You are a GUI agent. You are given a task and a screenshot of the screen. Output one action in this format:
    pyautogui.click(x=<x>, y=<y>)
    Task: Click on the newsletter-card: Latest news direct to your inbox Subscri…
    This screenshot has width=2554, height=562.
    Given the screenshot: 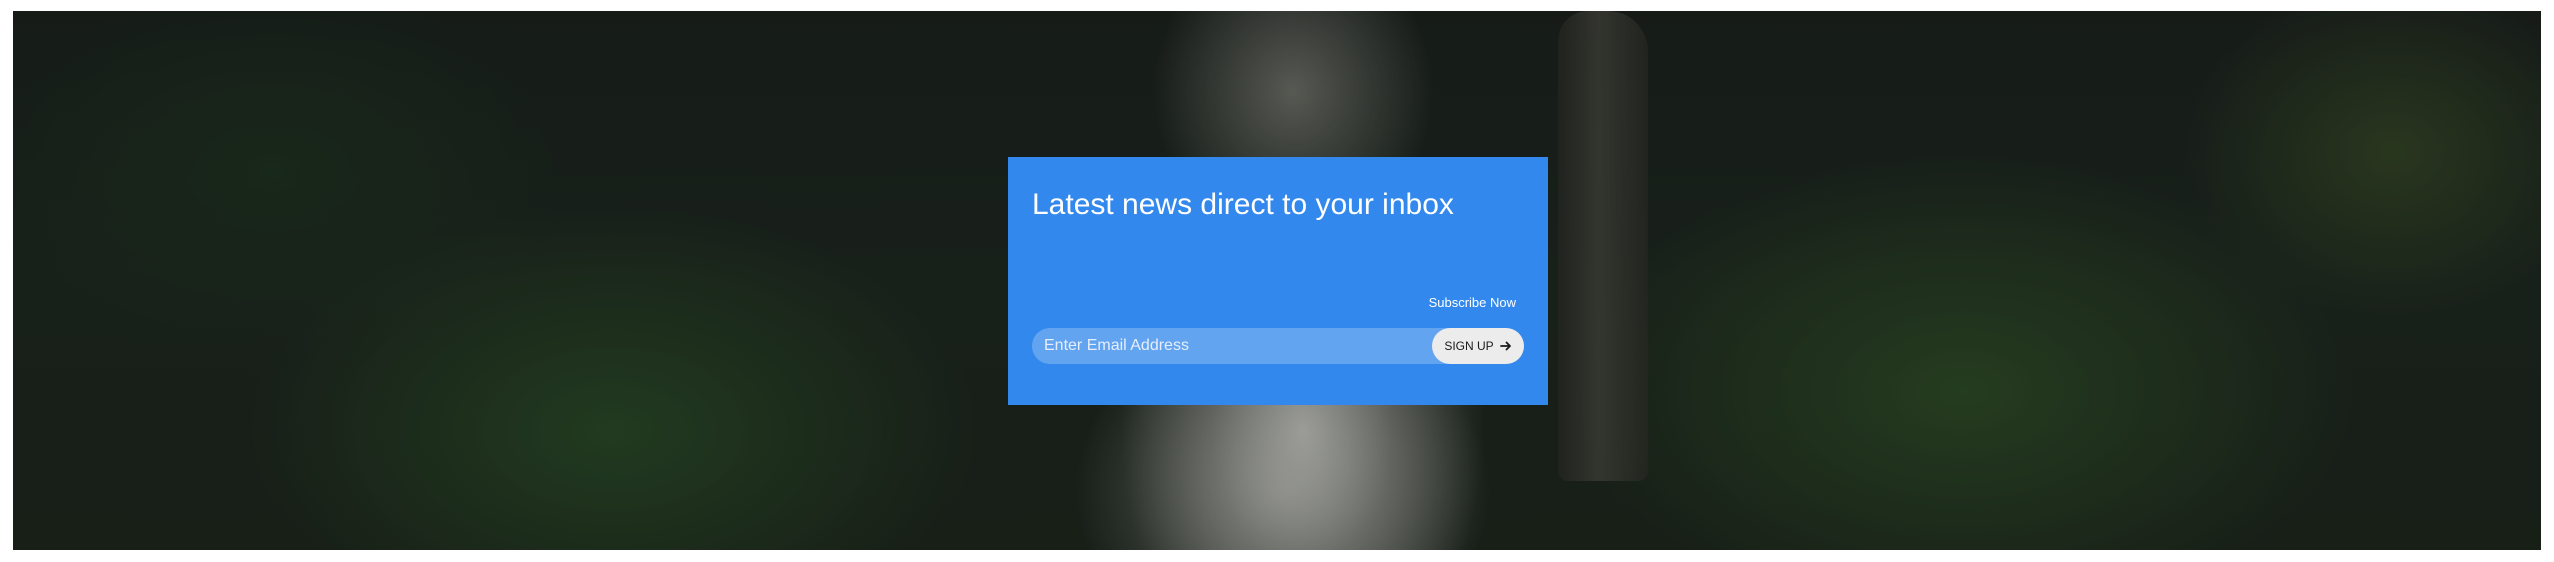 What is the action you would take?
    pyautogui.click(x=1278, y=281)
    